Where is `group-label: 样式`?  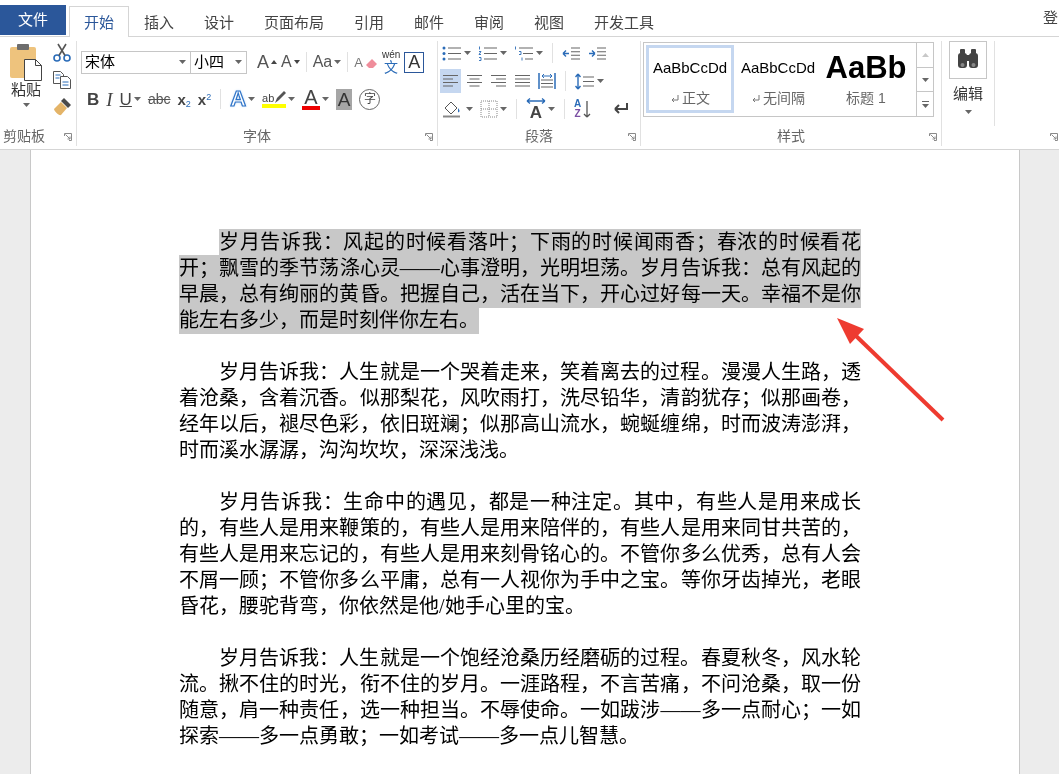
group-label: 样式 is located at coordinates (791, 136).